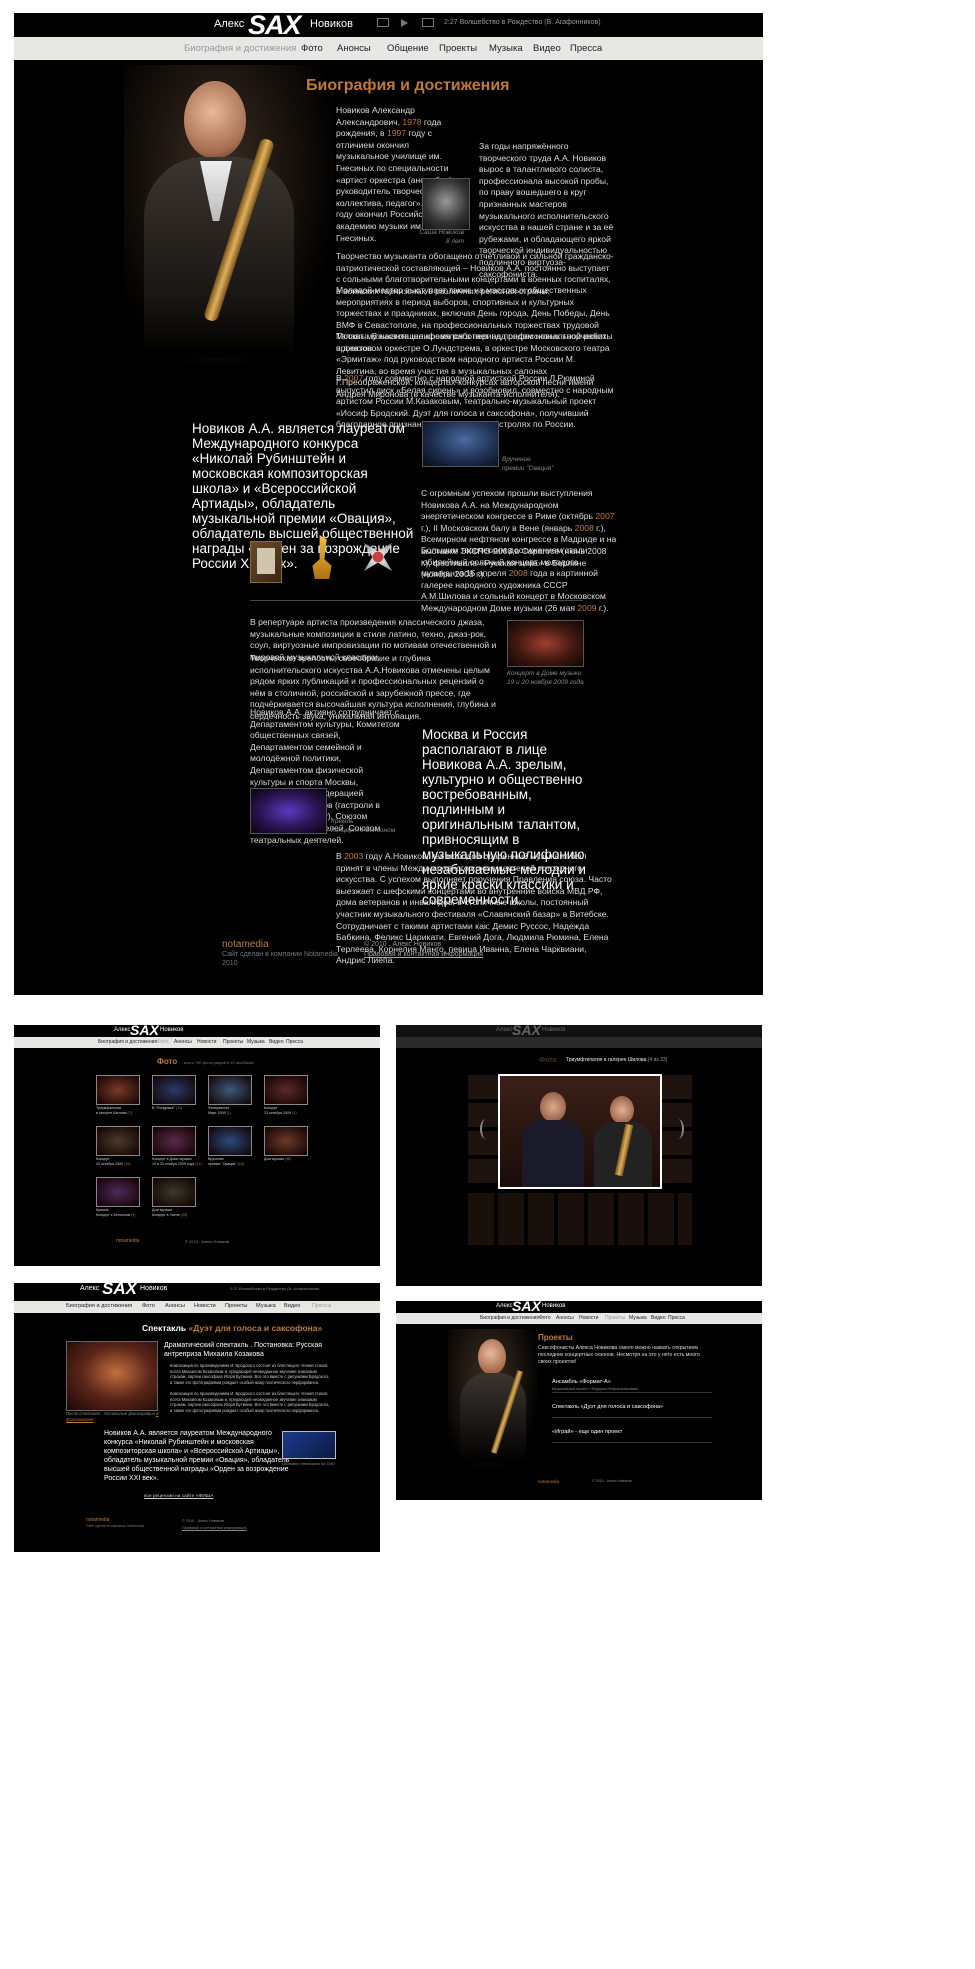  I want to click on album-caption: Кремль Концерт с Бенсоном (9), so click(123, 1212).